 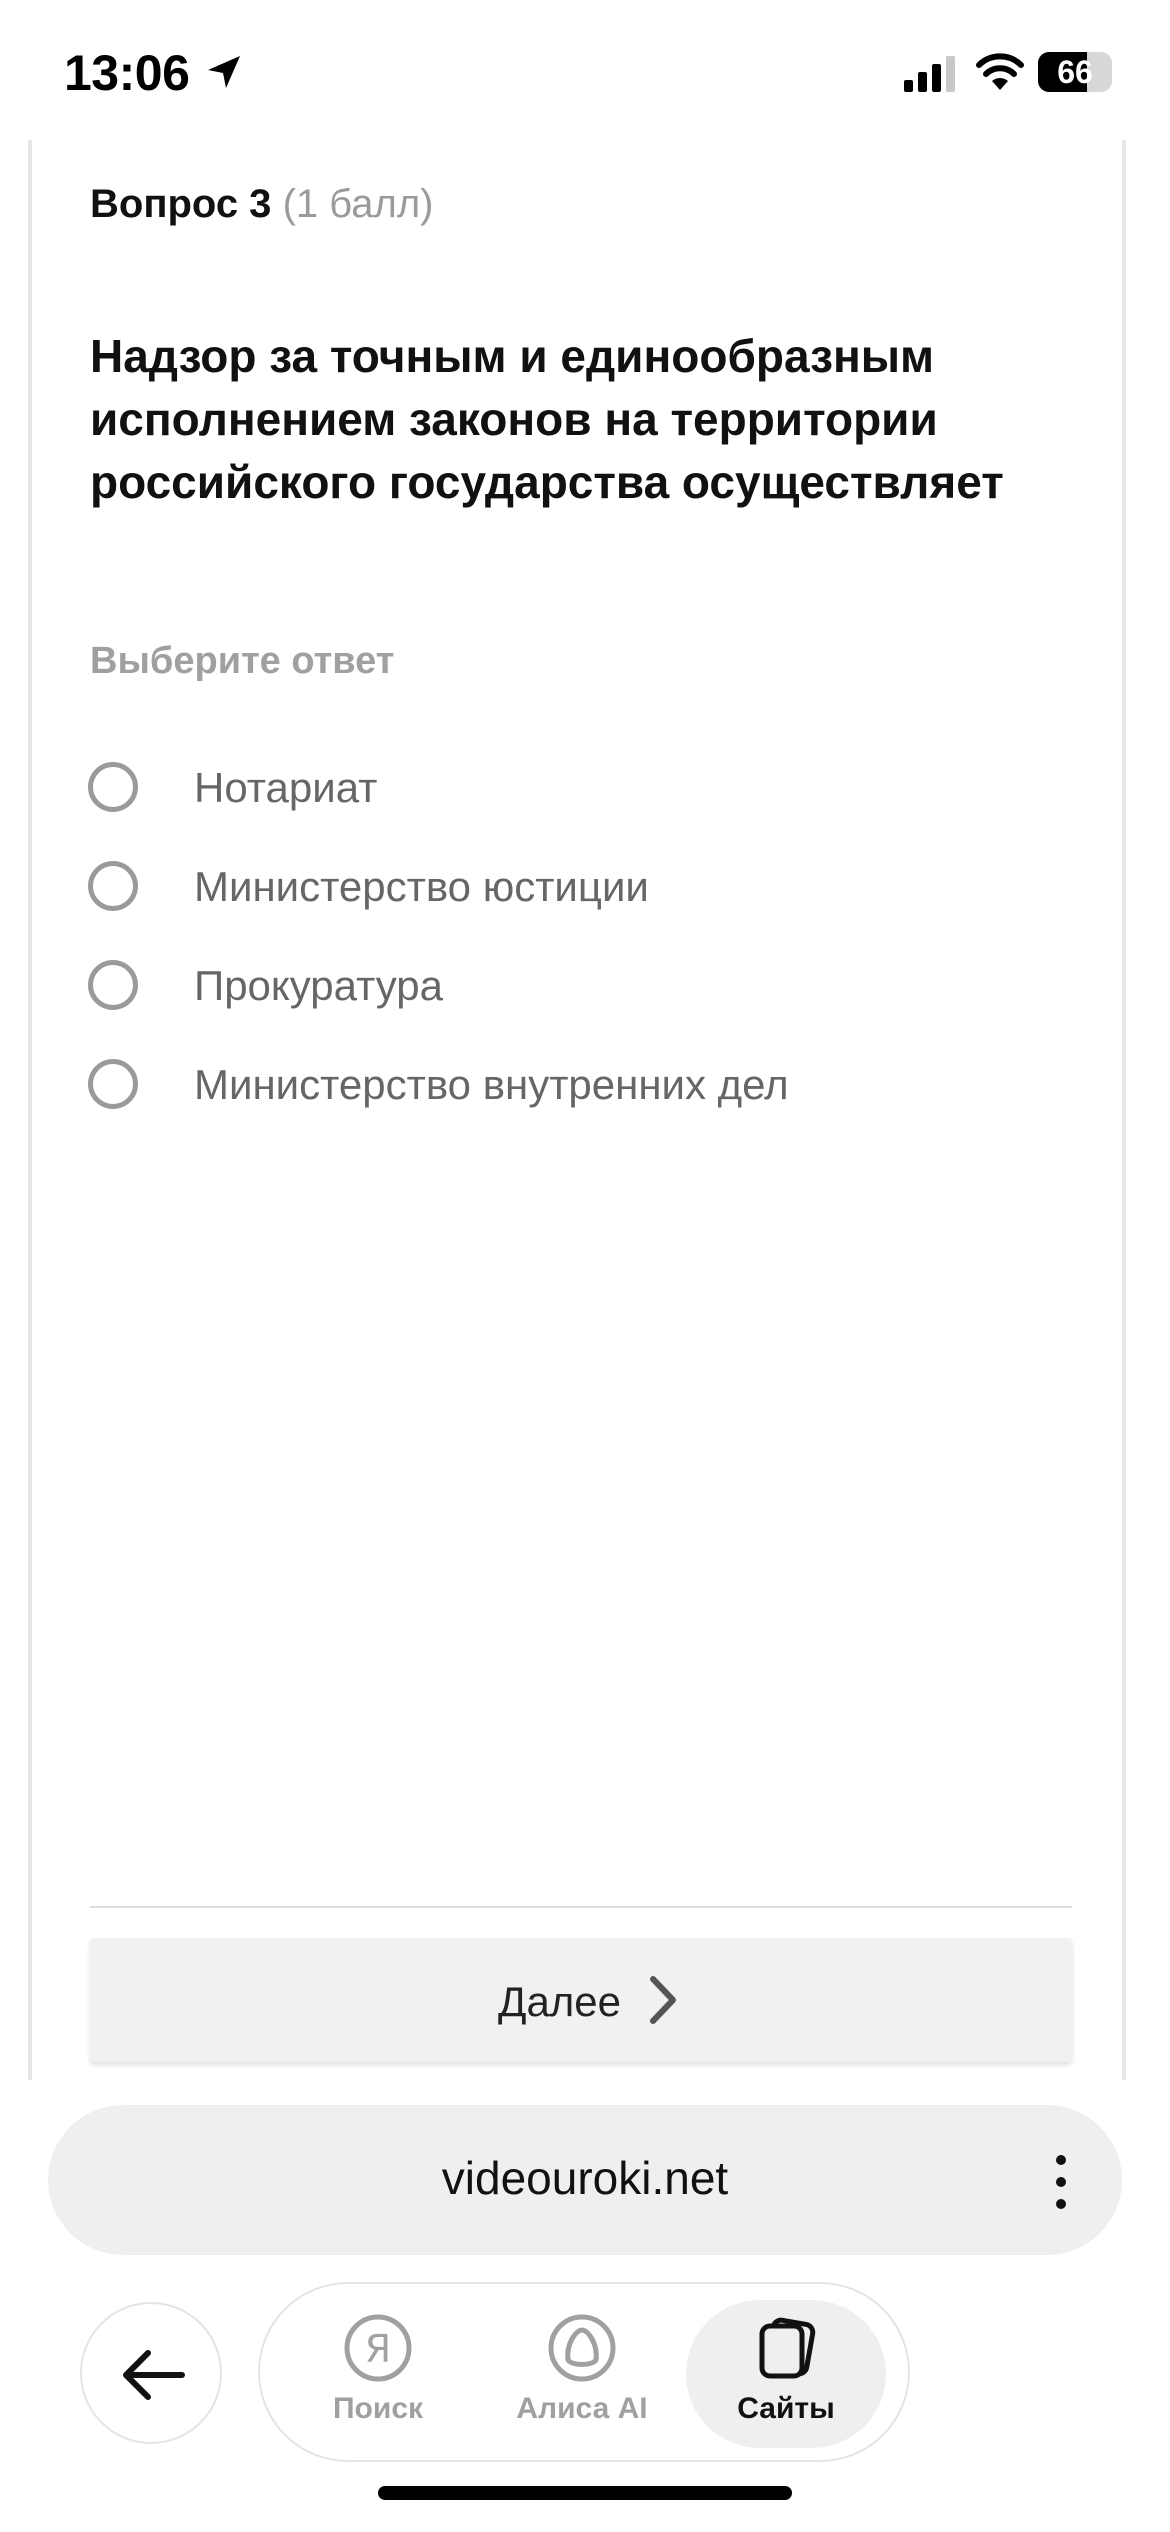 I want to click on back-button, so click(x=151, y=2373).